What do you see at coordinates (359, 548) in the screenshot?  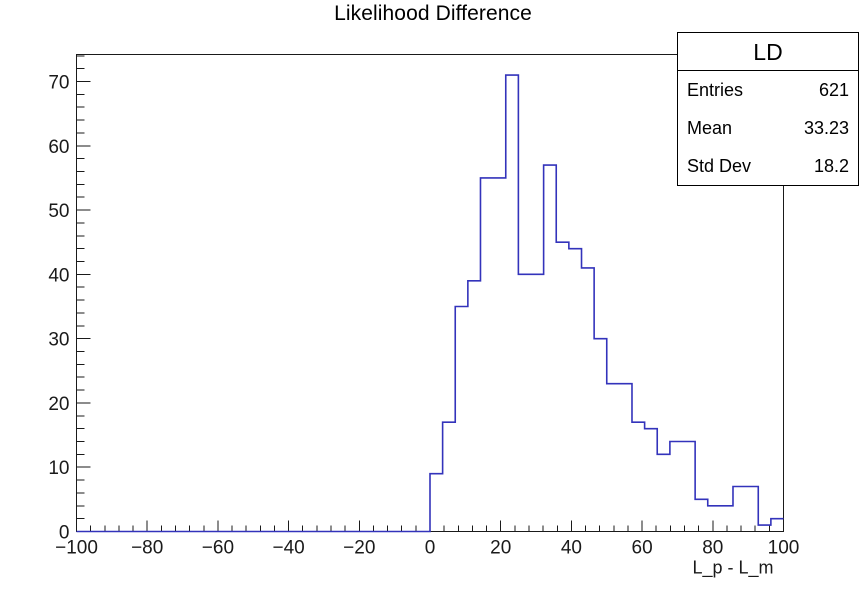 I see `x-tick-label: −20` at bounding box center [359, 548].